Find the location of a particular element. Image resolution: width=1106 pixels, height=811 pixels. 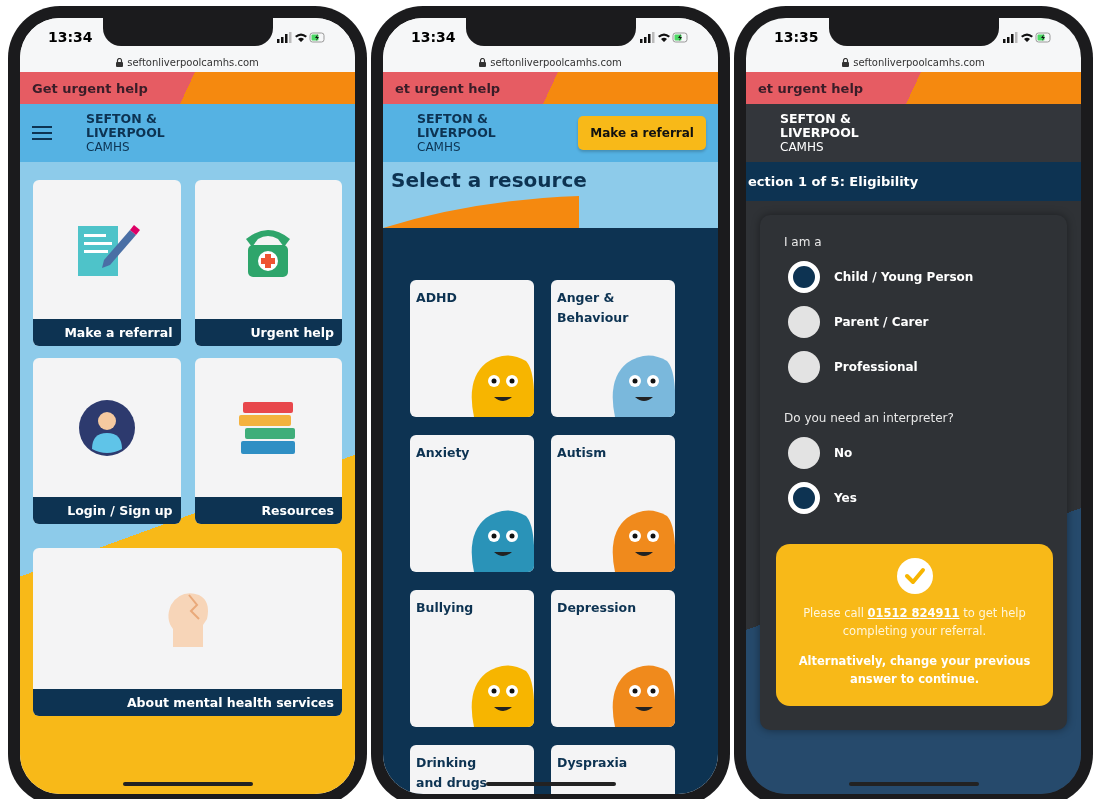

resource-card: Anger & Behaviour is located at coordinates (613, 348).